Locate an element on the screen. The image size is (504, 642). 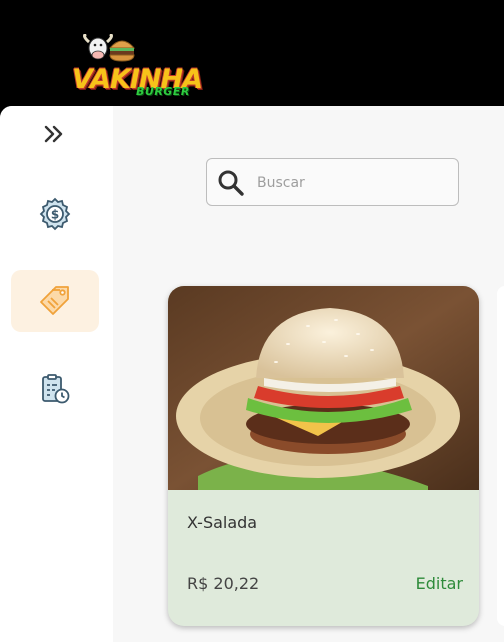
sidebar-item-products is located at coordinates (55, 301).